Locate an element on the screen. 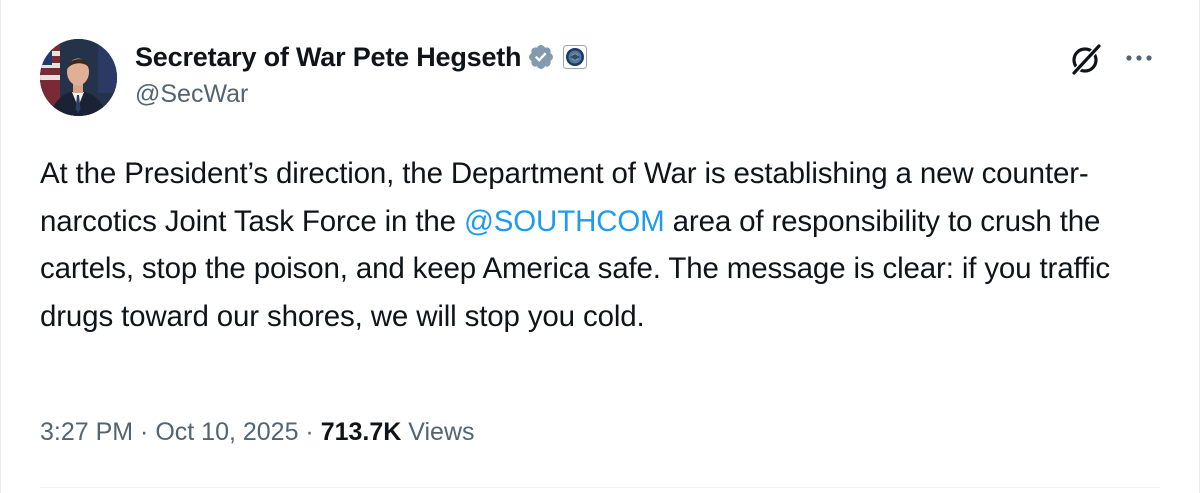 The height and width of the screenshot is (493, 1200). display-name: Secretary of War Pete Hegseth is located at coordinates (328, 57).